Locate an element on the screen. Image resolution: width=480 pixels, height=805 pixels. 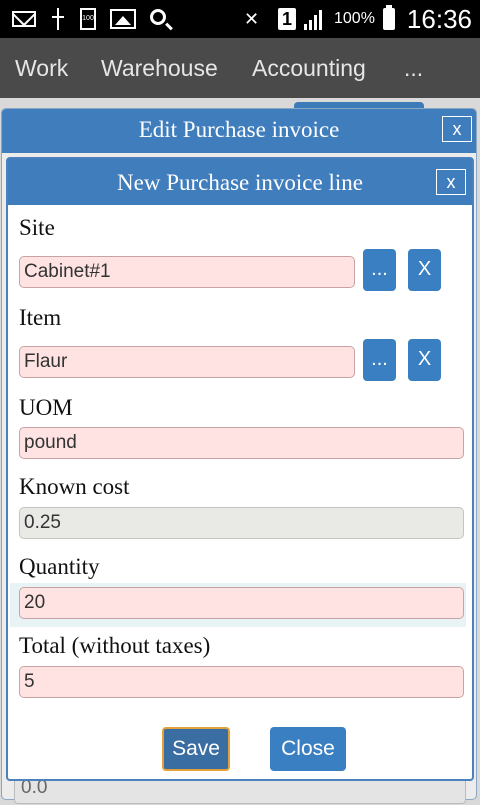
outer-close-button: x is located at coordinates (457, 129).